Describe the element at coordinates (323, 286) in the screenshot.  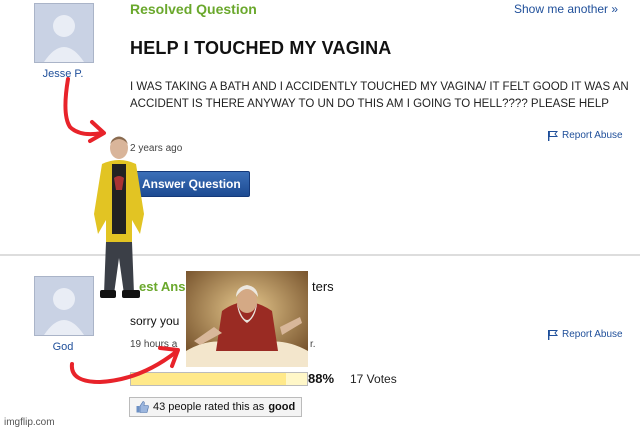
I see `best-answer-label-suffix: ters` at that location.